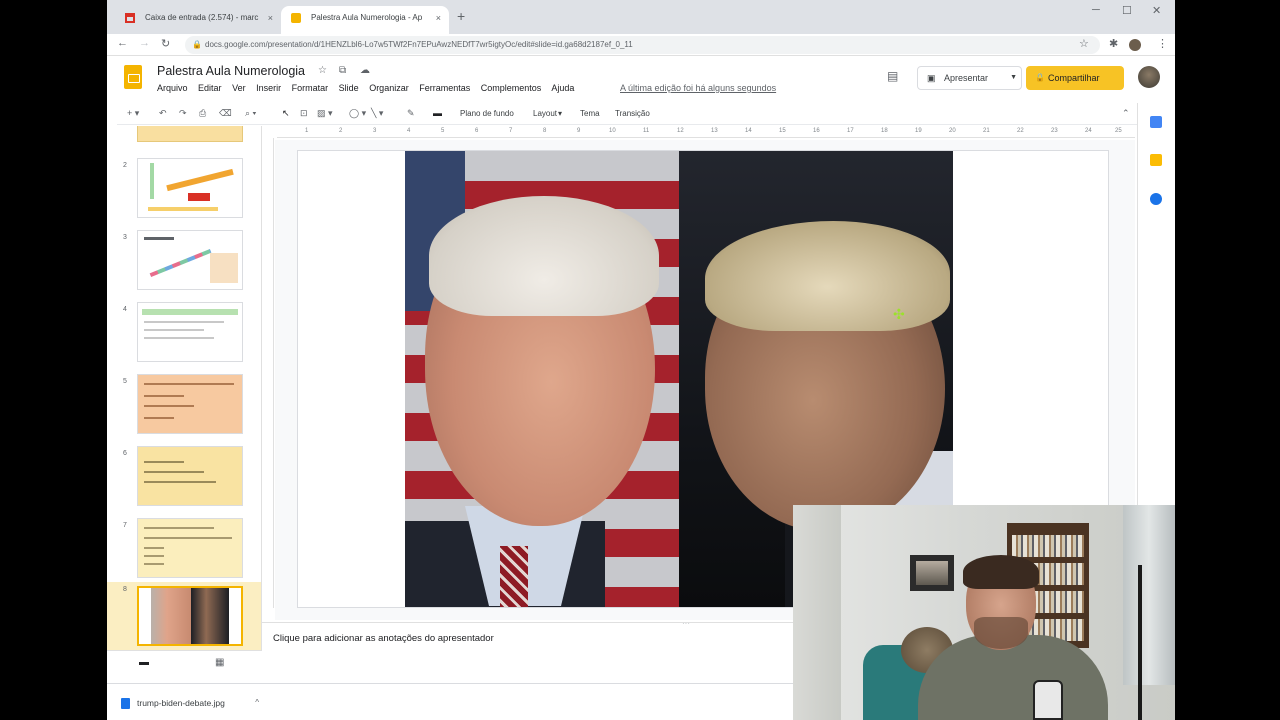 The image size is (1280, 720). What do you see at coordinates (1113, 43) in the screenshot?
I see `extensions-icon: ✱` at bounding box center [1113, 43].